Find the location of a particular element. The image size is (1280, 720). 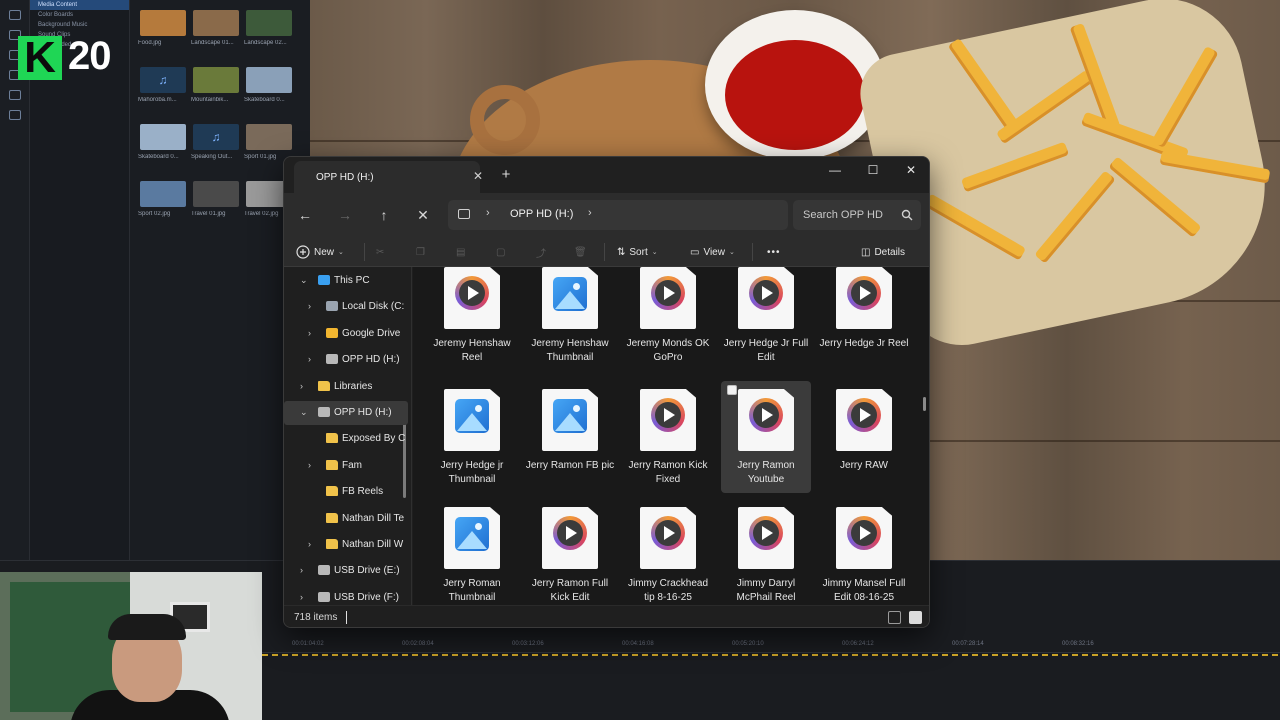

file-tile: Jerry Hedge jr Thumbnail is located at coordinates (472, 437).